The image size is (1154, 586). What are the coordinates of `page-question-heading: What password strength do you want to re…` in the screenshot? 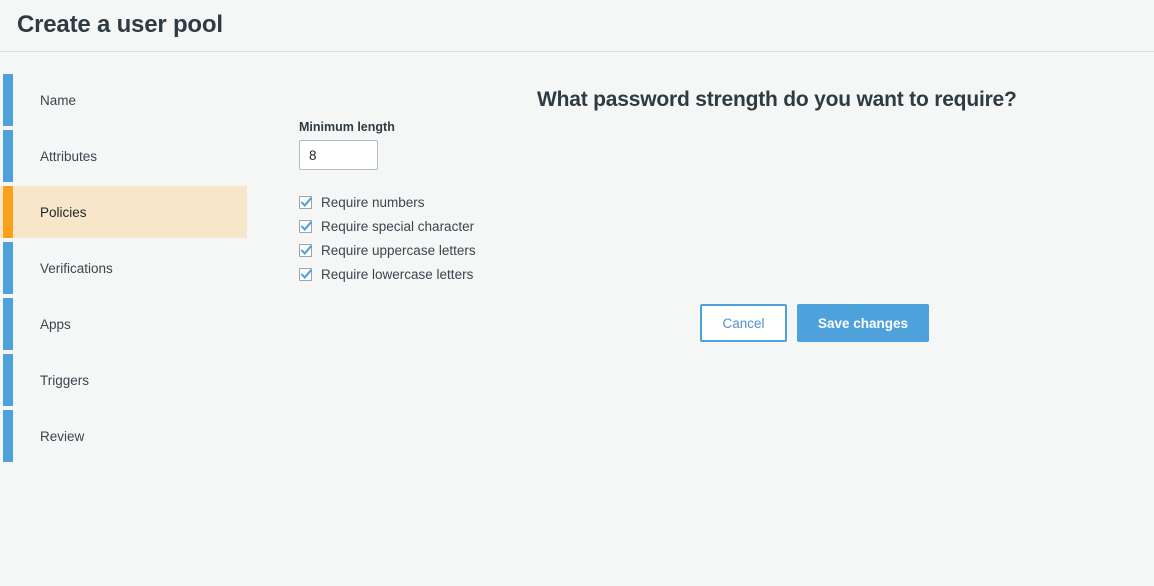 It's located at (777, 100).